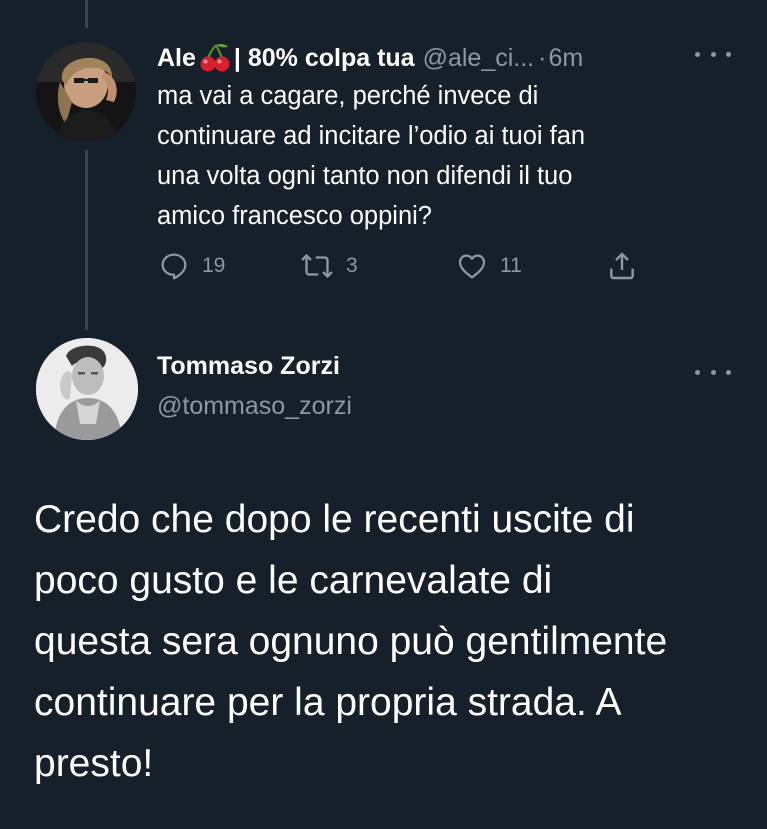 Image resolution: width=767 pixels, height=829 pixels. I want to click on like-count: 11, so click(511, 265).